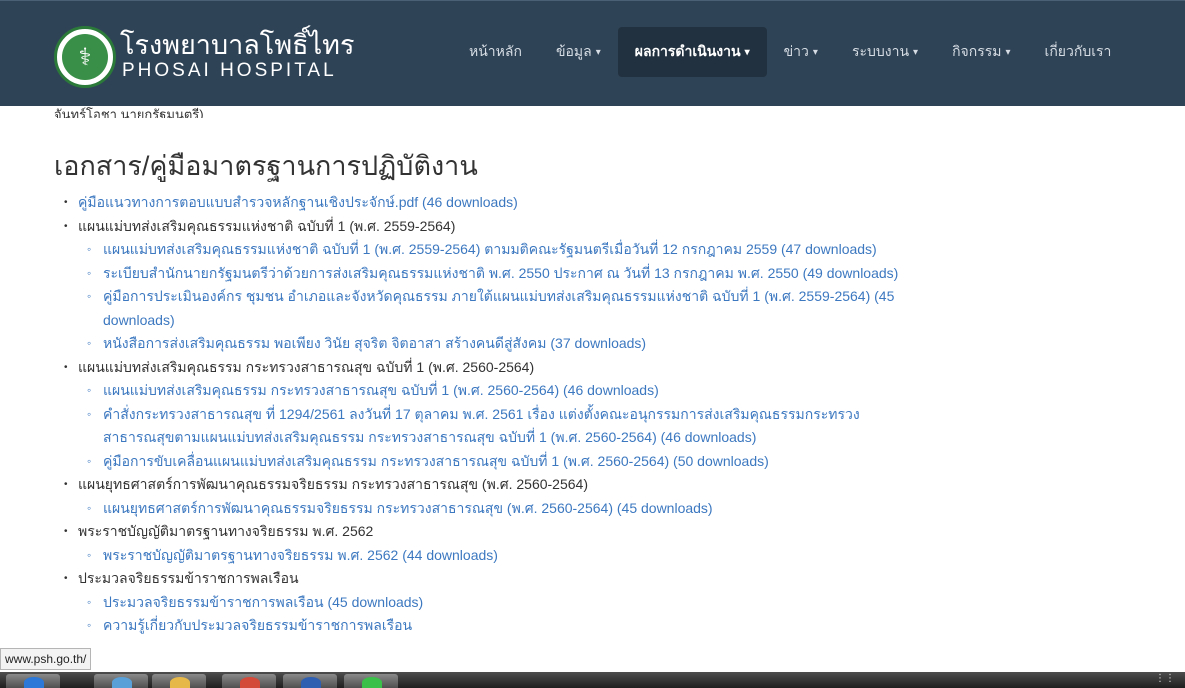 The height and width of the screenshot is (688, 1185). I want to click on menu-item-1: ข้อมูล ▾, so click(578, 52).